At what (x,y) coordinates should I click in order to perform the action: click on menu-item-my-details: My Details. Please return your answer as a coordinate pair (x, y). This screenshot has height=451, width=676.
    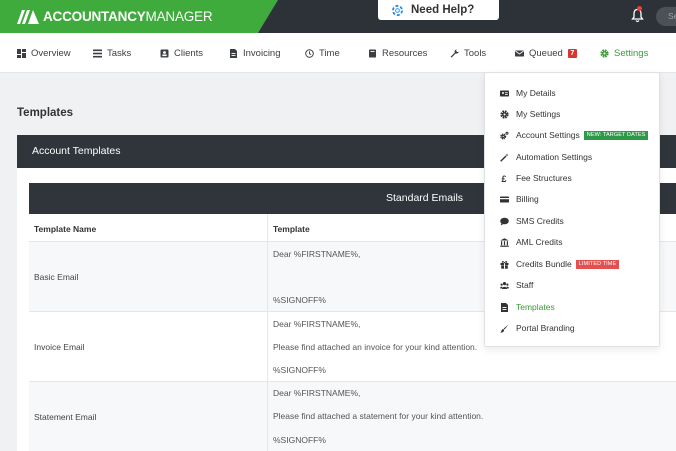
    Looking at the image, I should click on (528, 93).